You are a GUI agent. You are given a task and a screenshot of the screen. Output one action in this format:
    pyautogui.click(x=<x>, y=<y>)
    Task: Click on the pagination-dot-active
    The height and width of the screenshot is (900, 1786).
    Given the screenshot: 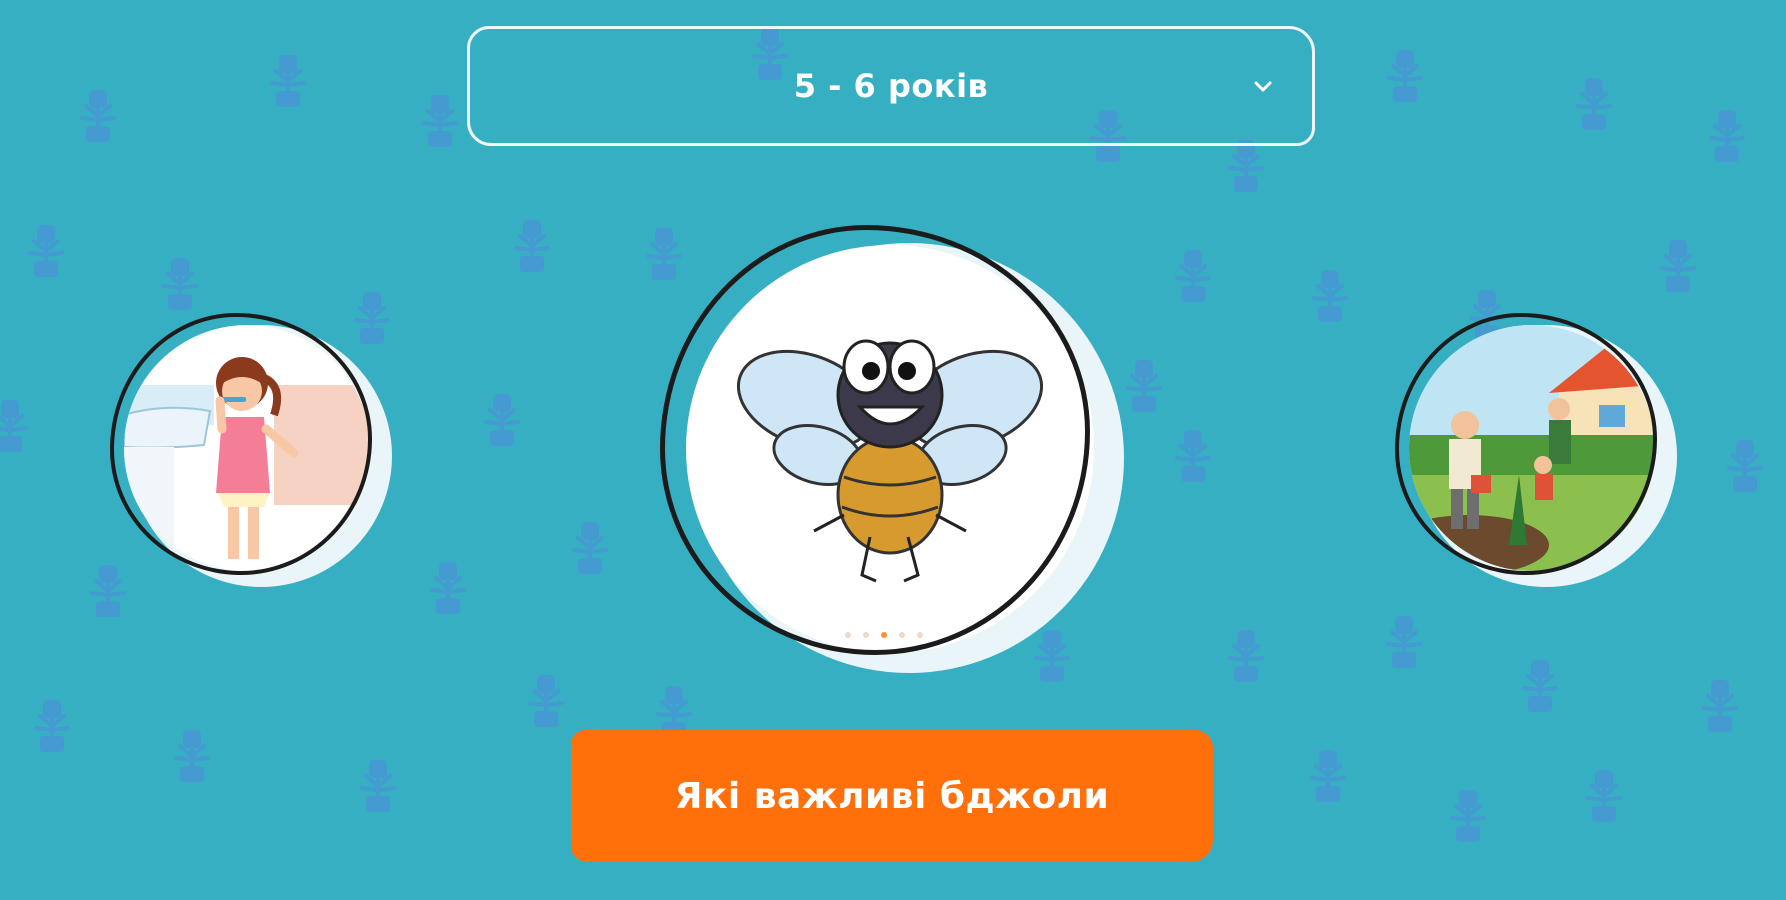 What is the action you would take?
    pyautogui.click(x=884, y=635)
    